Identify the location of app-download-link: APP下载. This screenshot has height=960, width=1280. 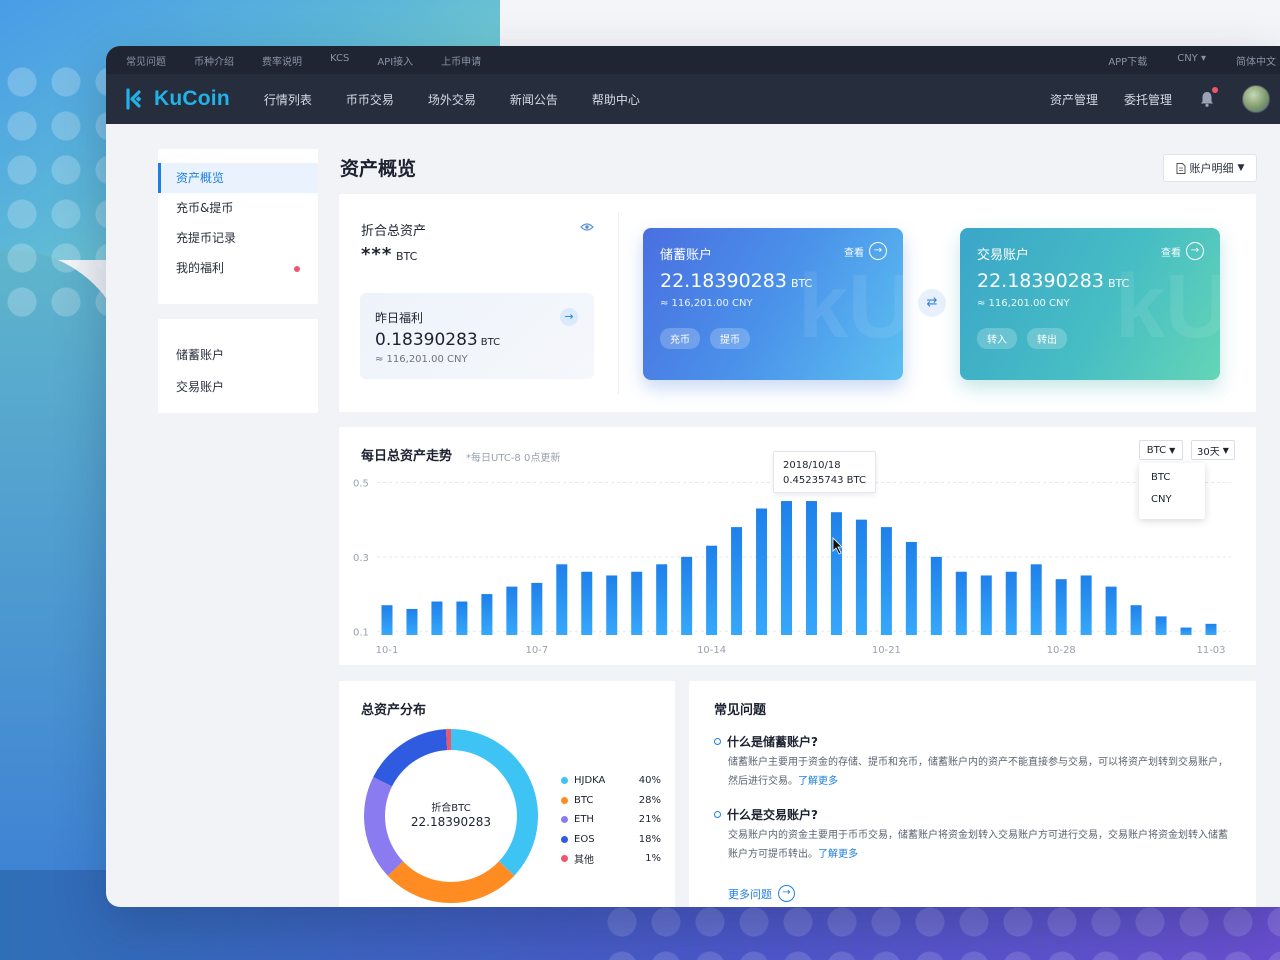
(1127, 60).